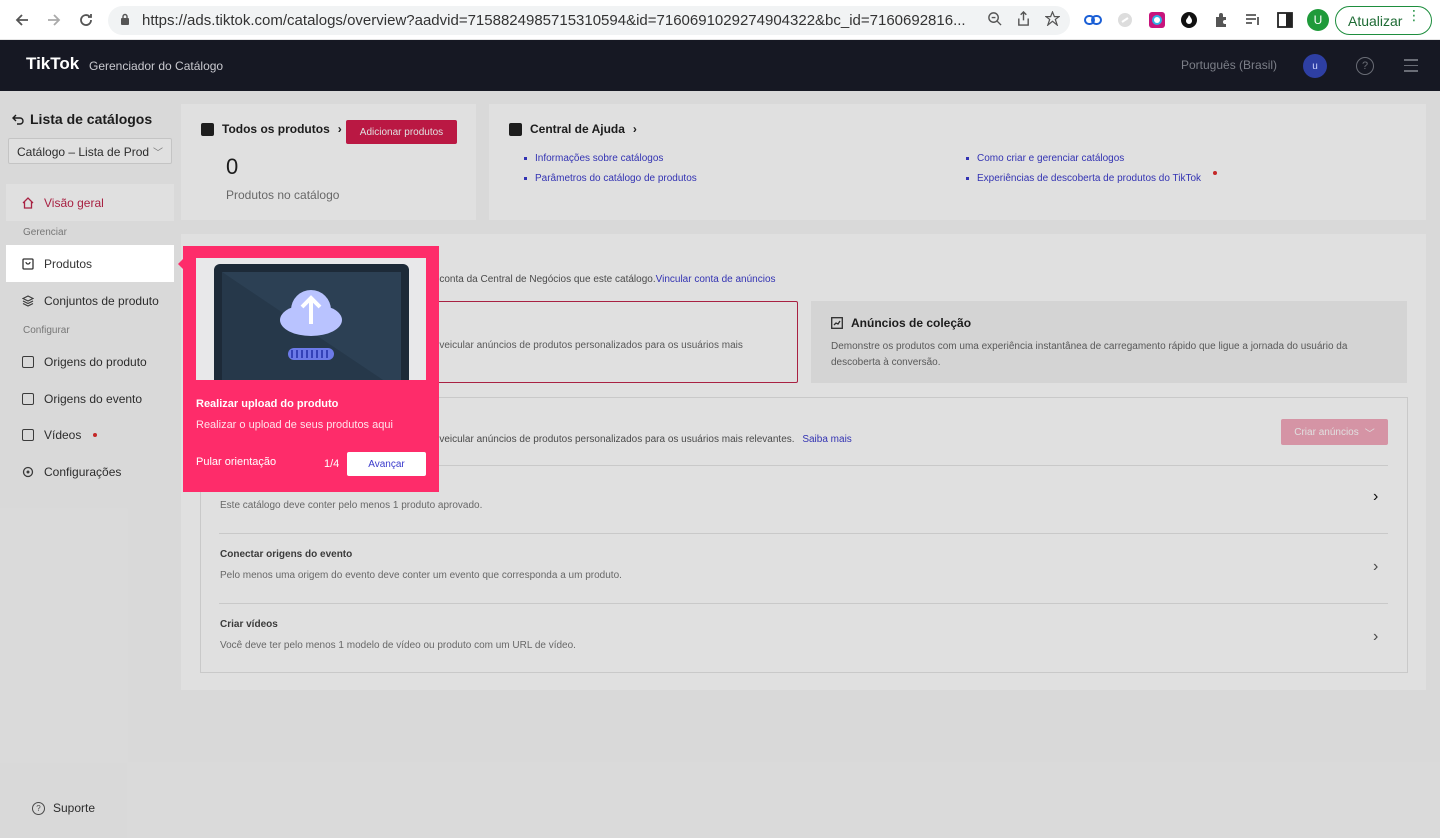 Image resolution: width=1440 pixels, height=838 pixels. What do you see at coordinates (28, 398) in the screenshot?
I see `calendar-icon` at bounding box center [28, 398].